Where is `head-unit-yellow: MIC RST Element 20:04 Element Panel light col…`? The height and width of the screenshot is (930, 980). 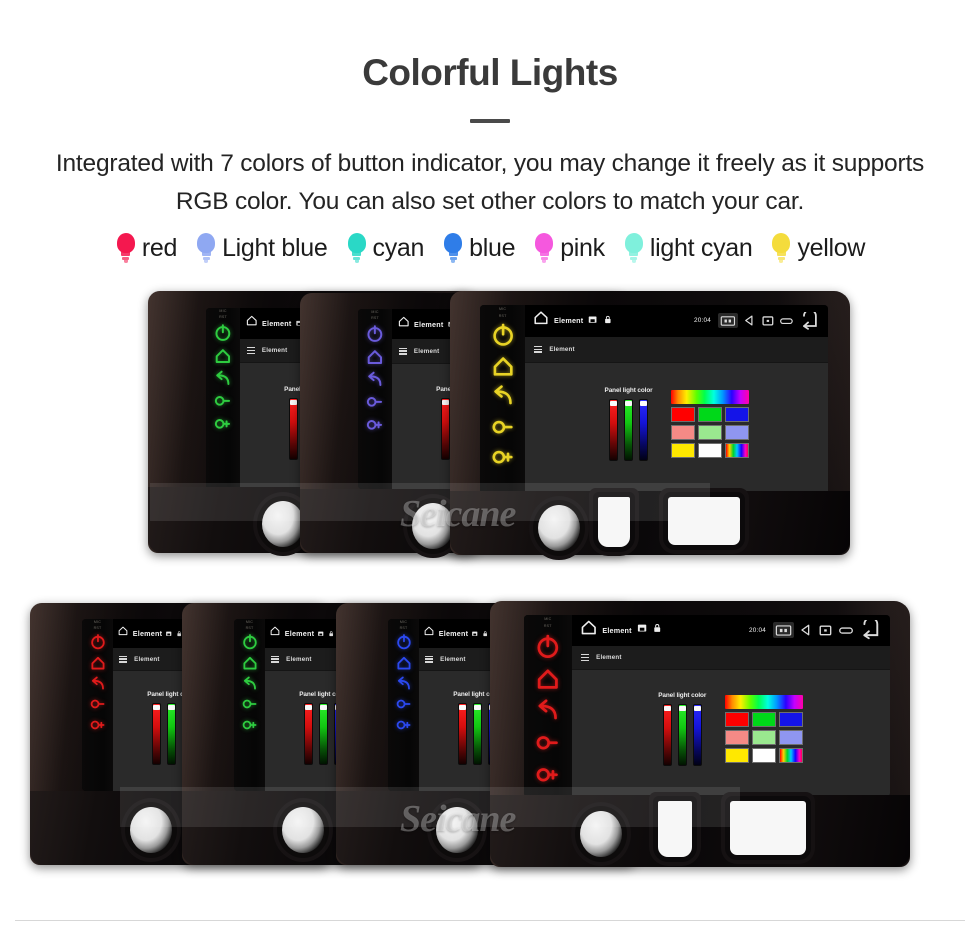
head-unit-yellow: MIC RST Element 20:04 Element Panel light col… is located at coordinates (650, 422).